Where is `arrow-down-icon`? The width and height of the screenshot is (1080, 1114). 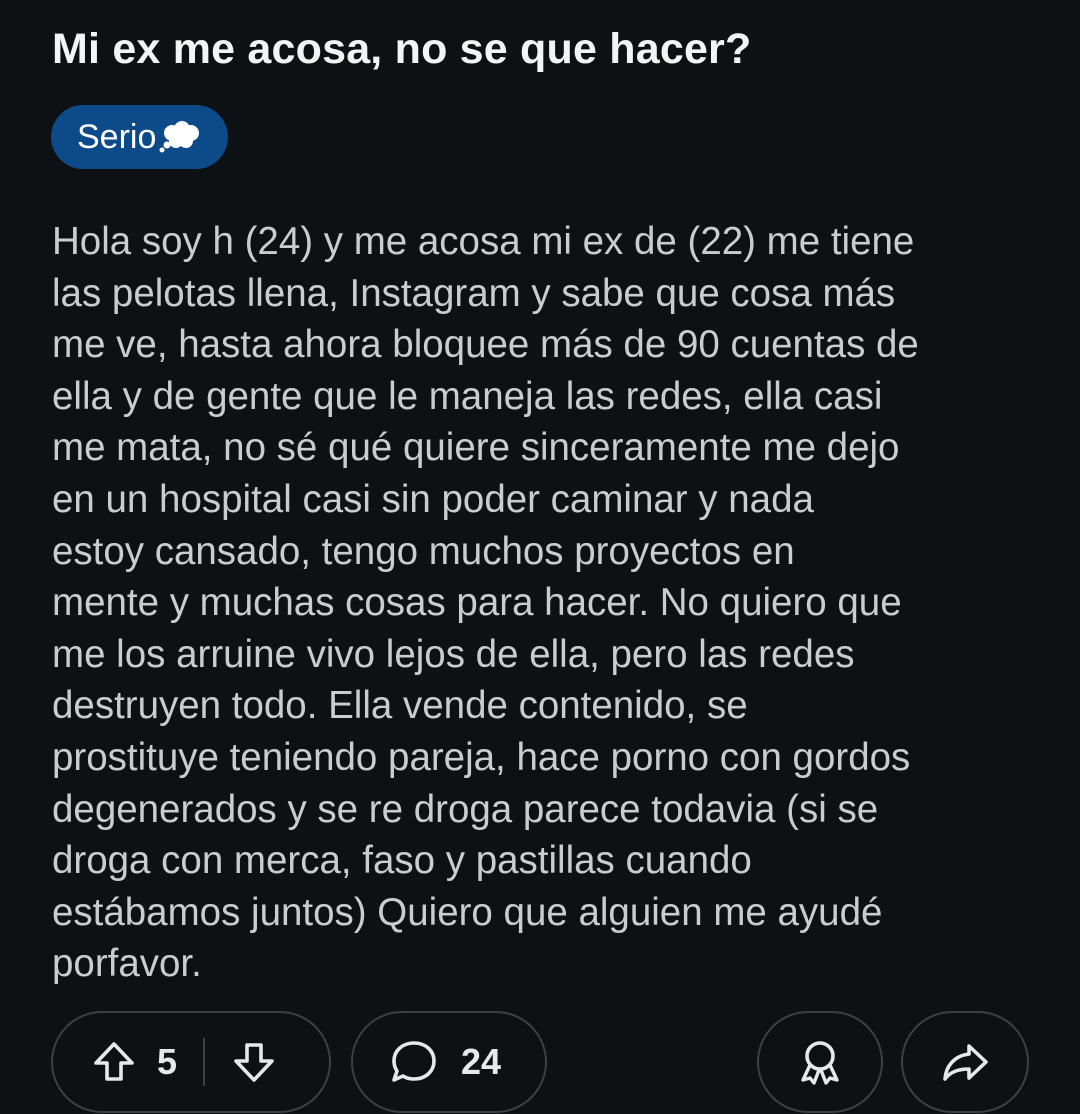 arrow-down-icon is located at coordinates (254, 1062).